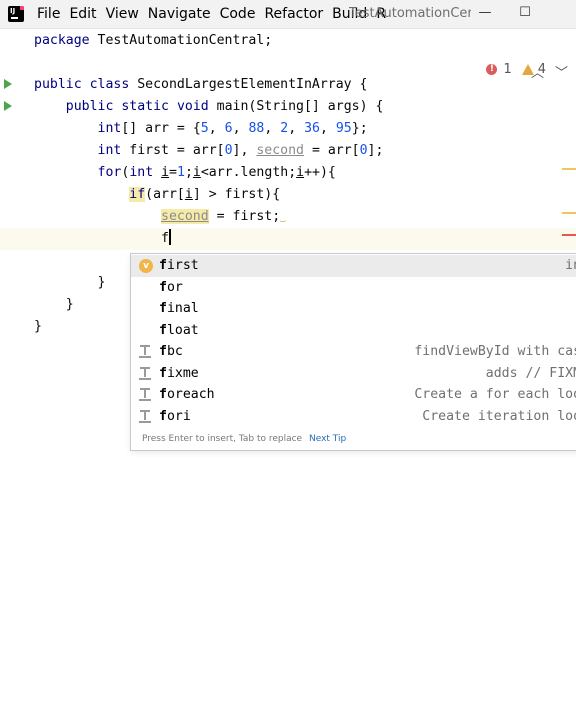  Describe the element at coordinates (101, 282) in the screenshot. I see `code-line-close-for: }` at that location.